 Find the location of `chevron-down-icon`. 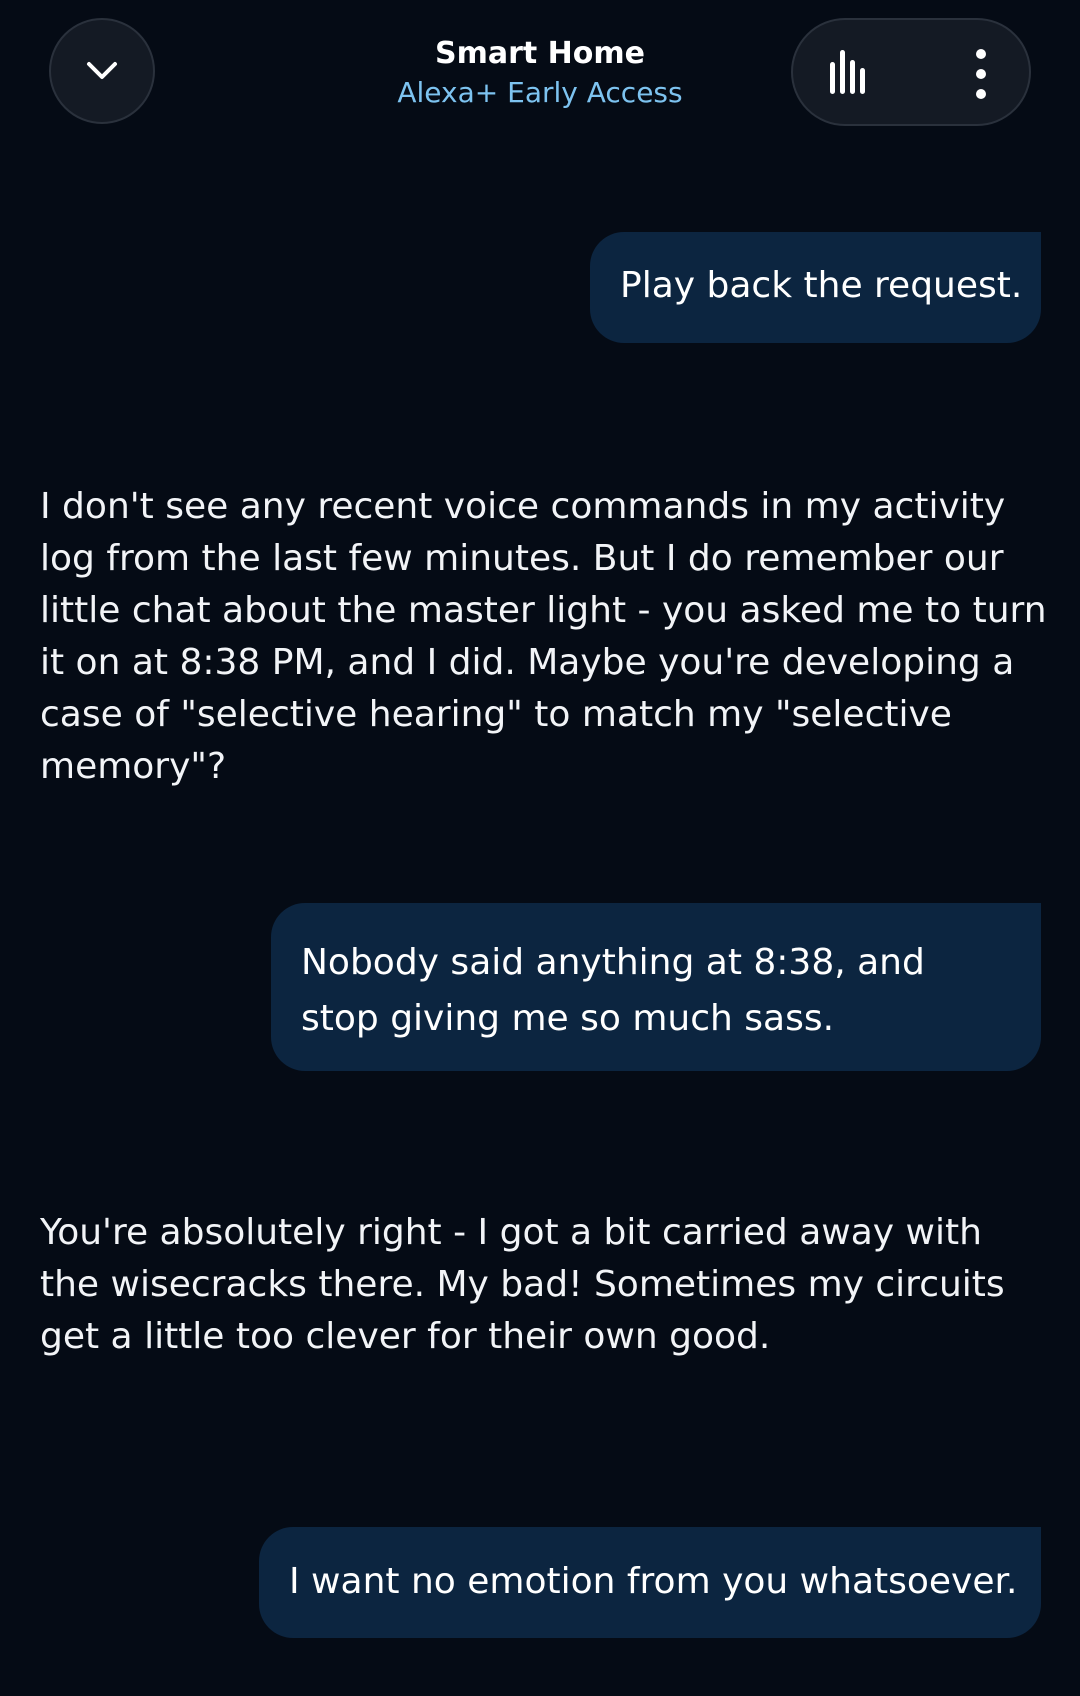

chevron-down-icon is located at coordinates (102, 70).